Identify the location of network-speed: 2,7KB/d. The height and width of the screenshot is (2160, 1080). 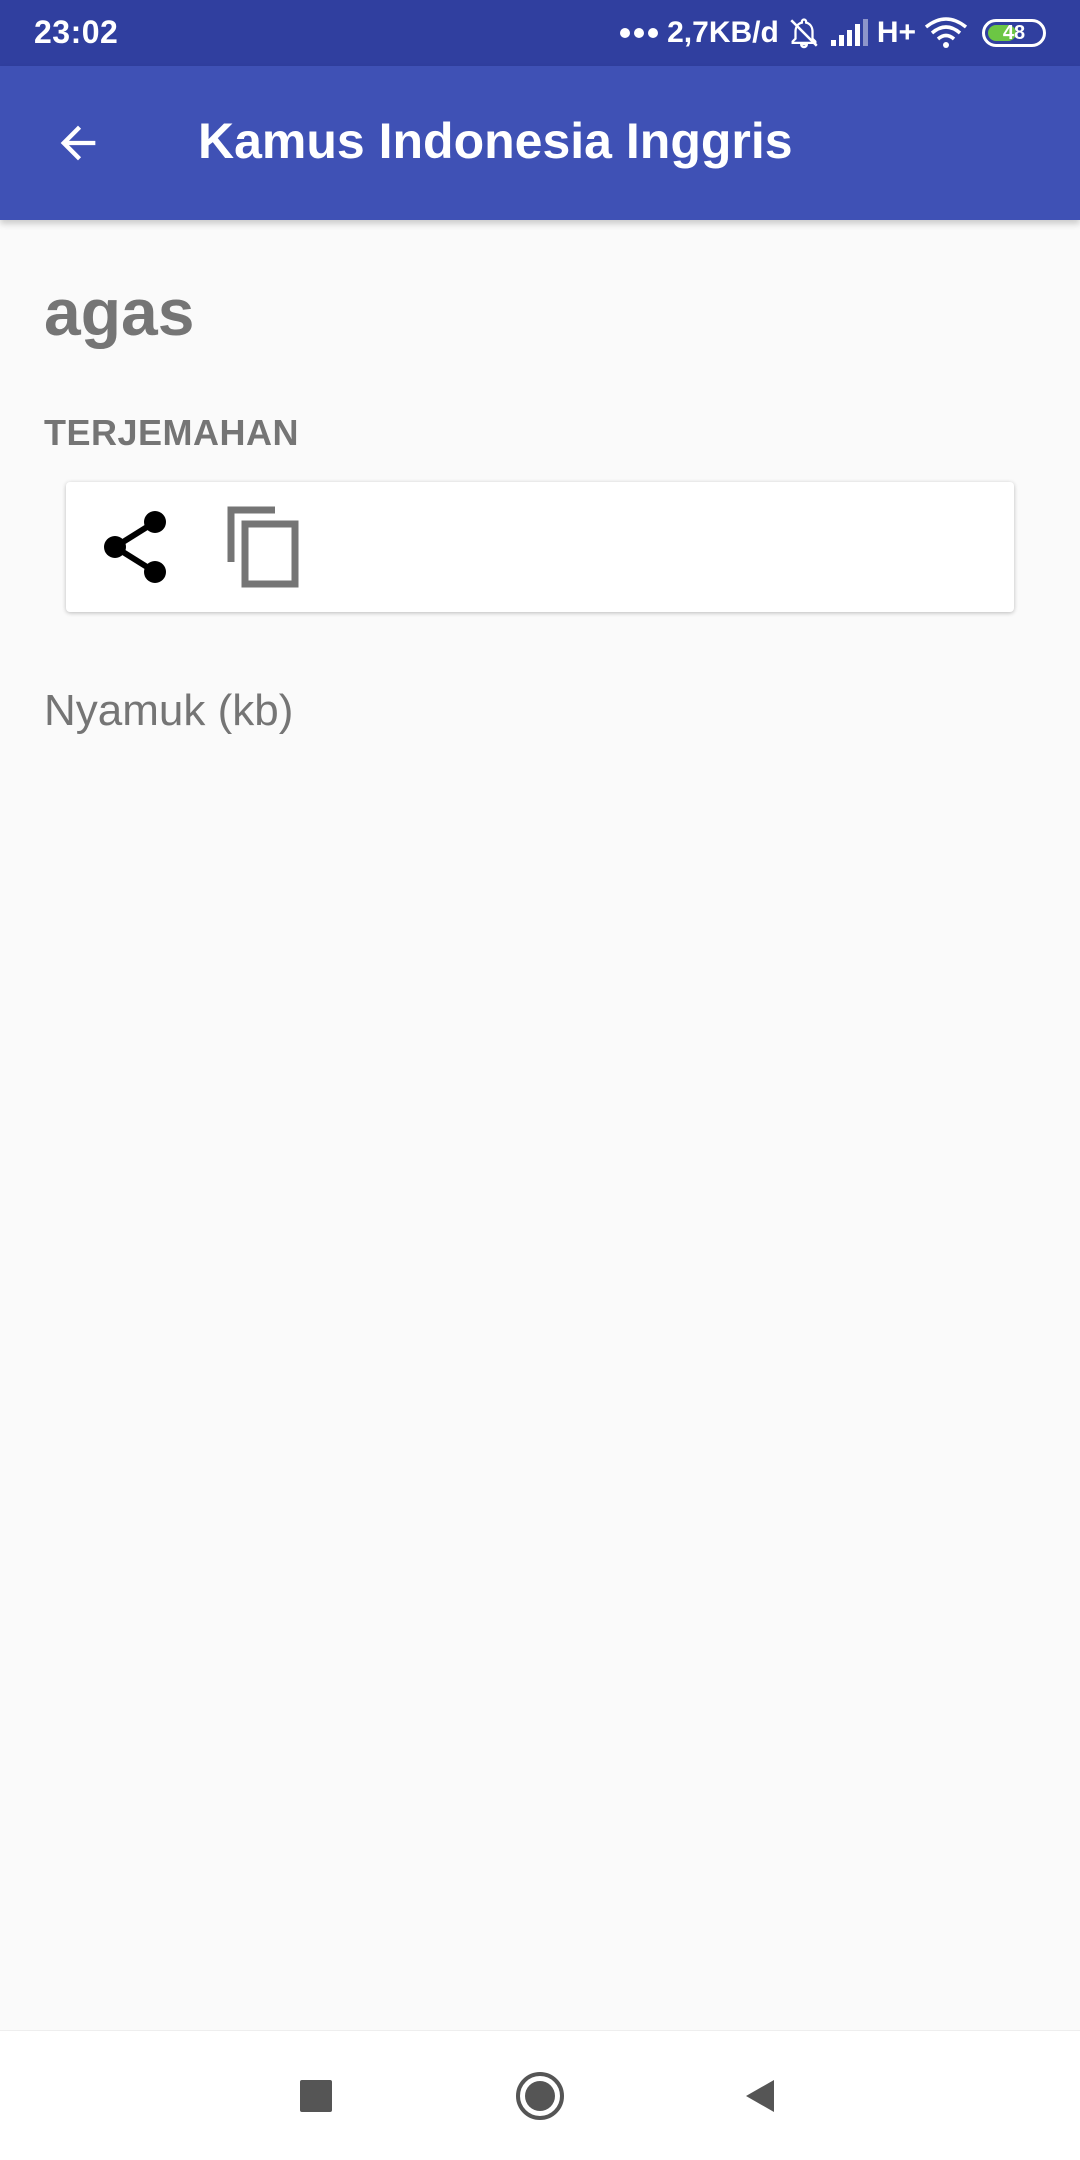
(723, 32).